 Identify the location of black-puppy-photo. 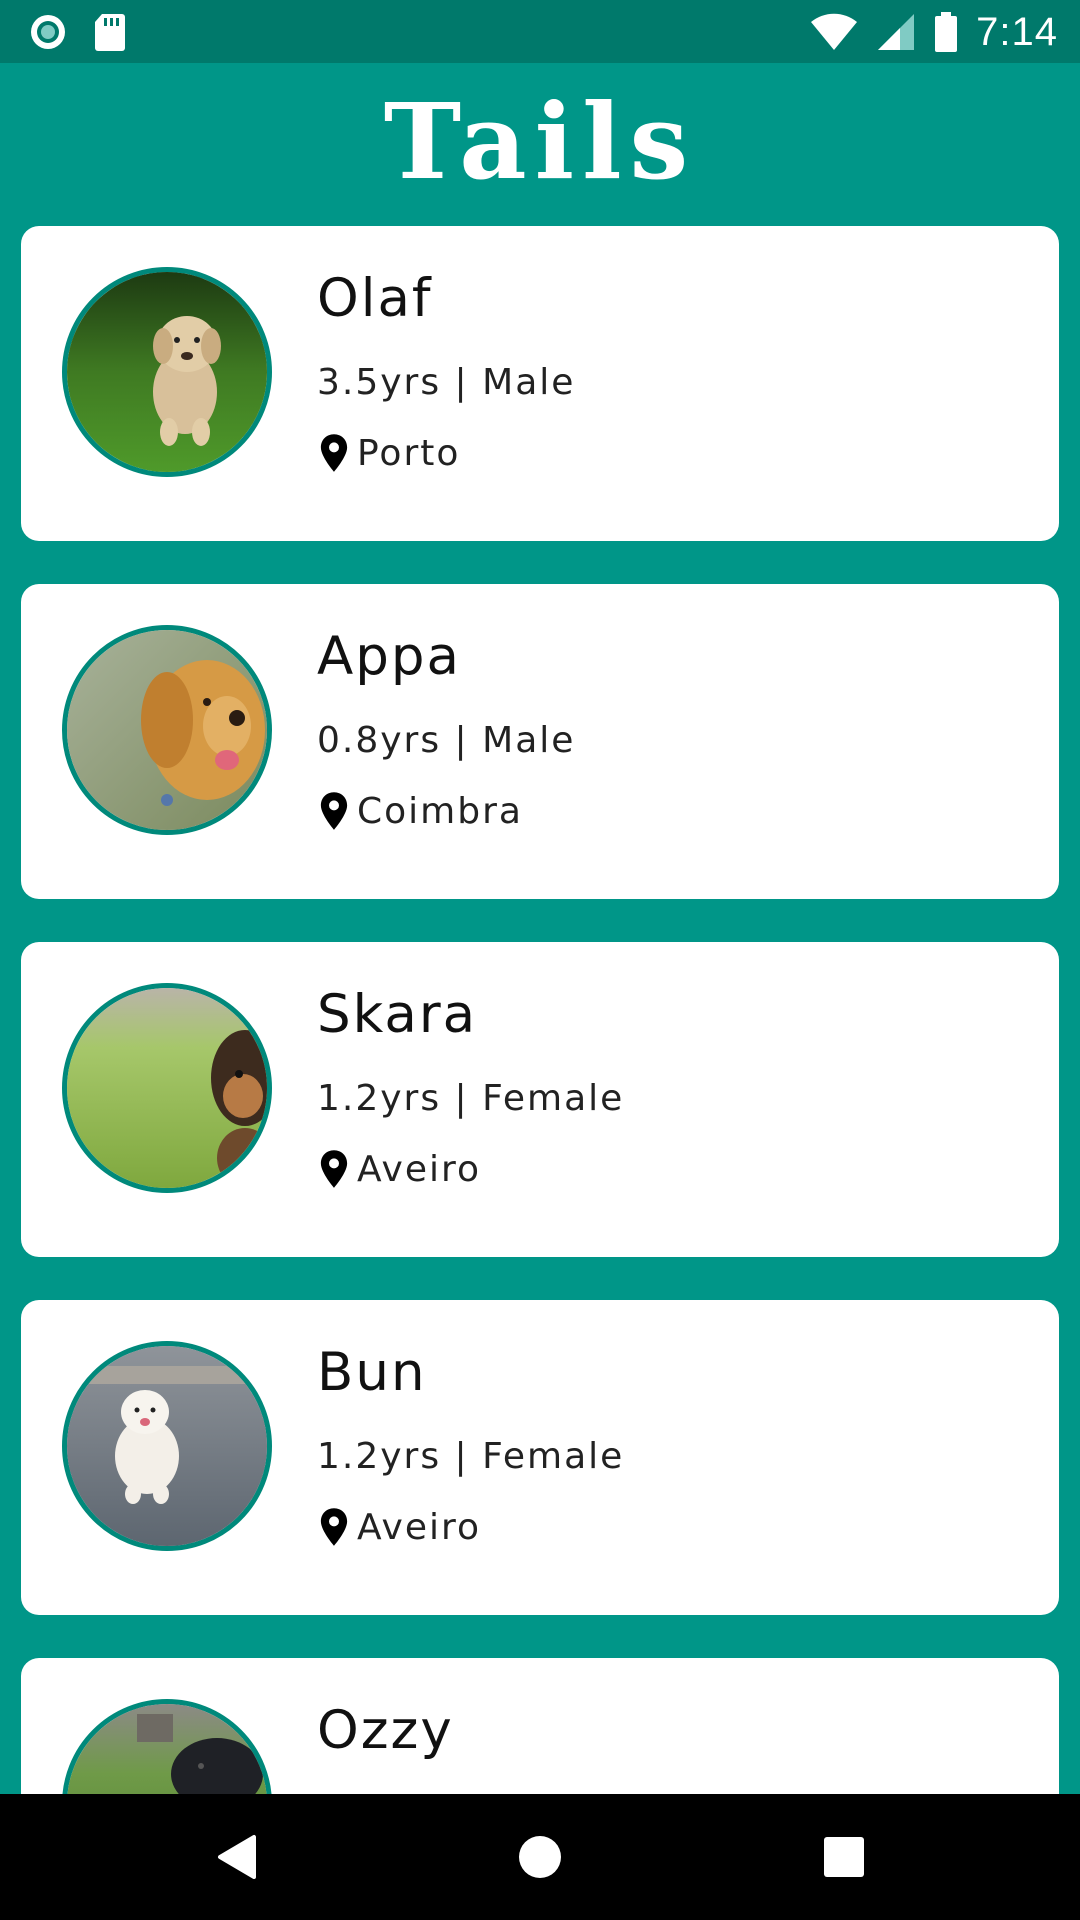
(167, 1749).